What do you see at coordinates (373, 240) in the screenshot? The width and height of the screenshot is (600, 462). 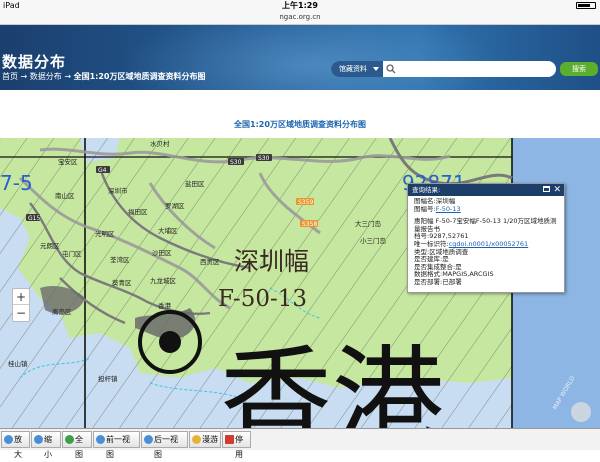 I see `place-label: 小三门岛` at bounding box center [373, 240].